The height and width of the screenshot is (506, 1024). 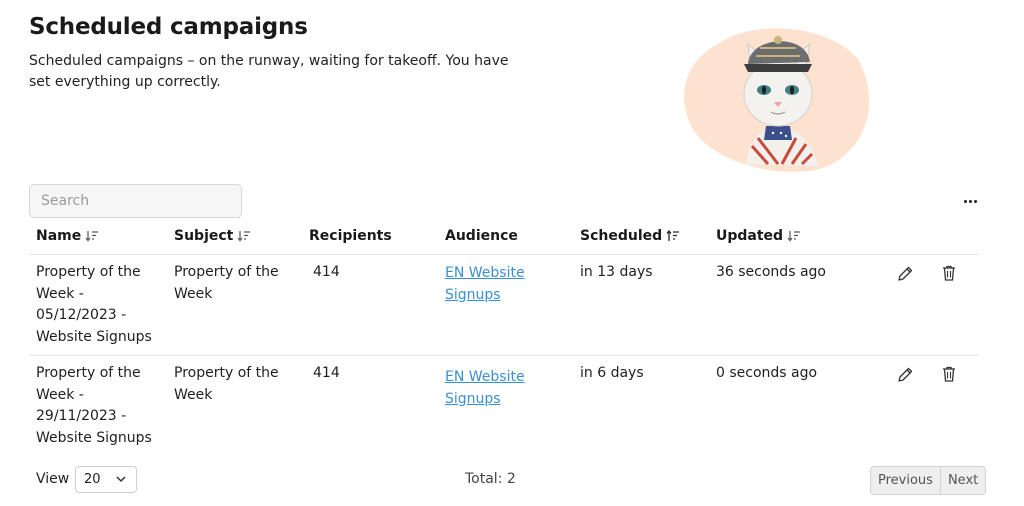 I want to click on column-header-label: Recipients, so click(x=350, y=236).